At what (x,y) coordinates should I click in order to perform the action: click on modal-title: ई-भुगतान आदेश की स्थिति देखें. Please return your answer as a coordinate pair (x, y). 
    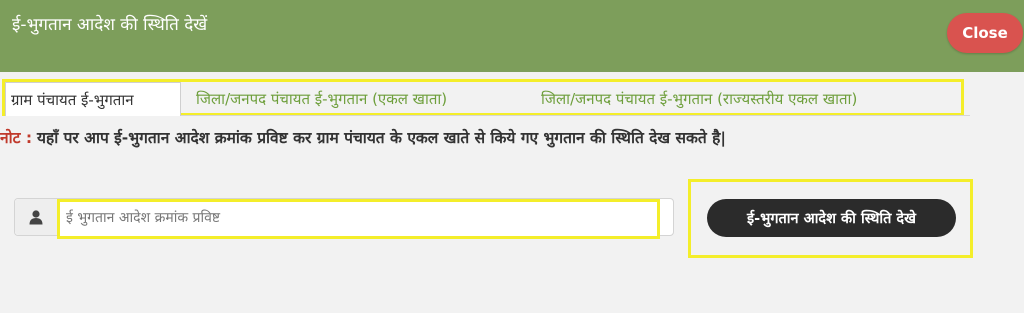
    Looking at the image, I should click on (110, 25).